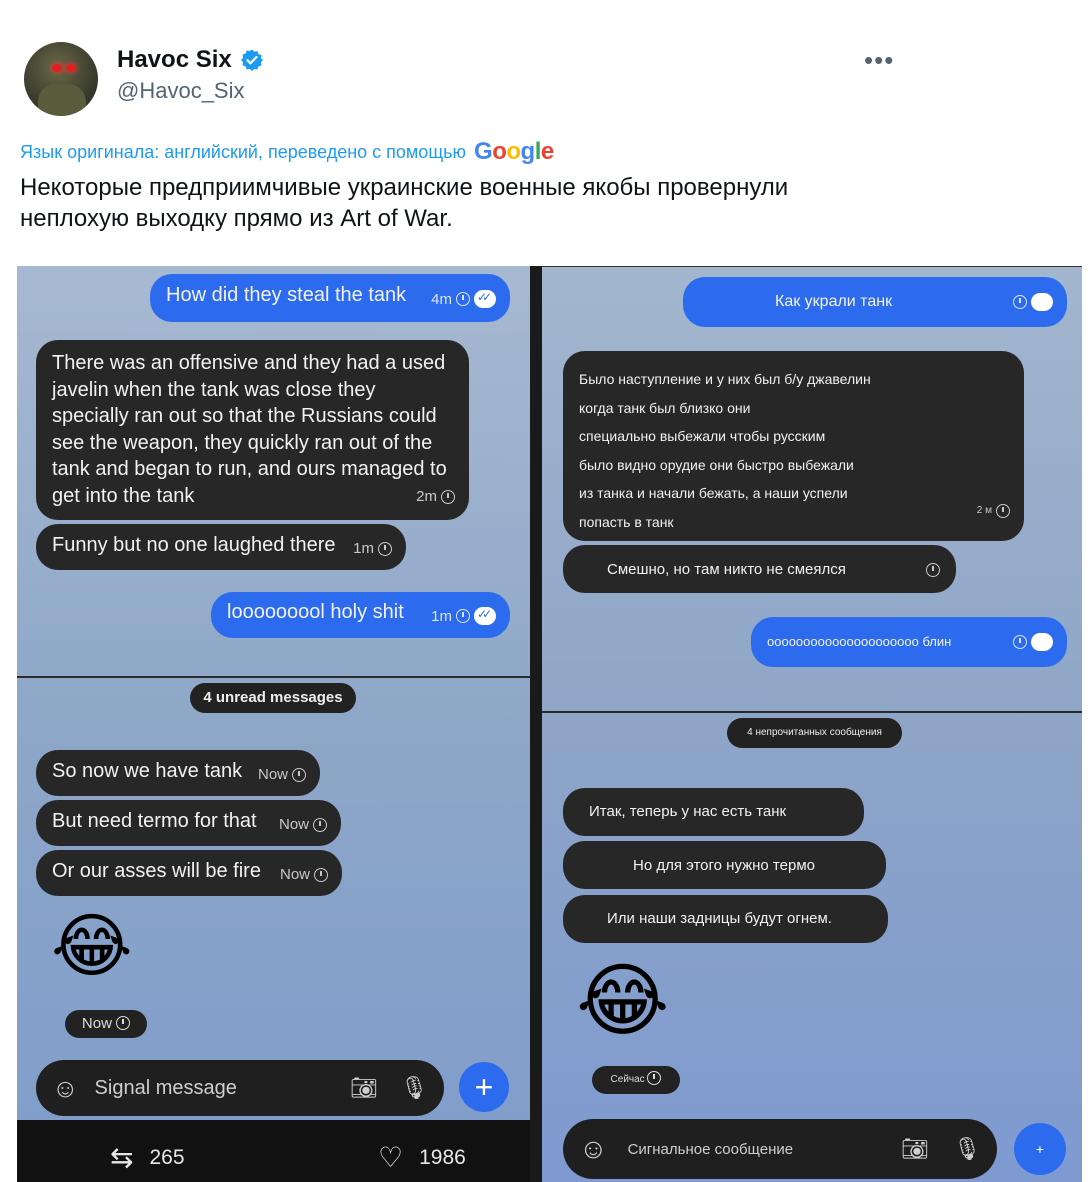  What do you see at coordinates (879, 60) in the screenshot?
I see `more-options-icon: •••` at bounding box center [879, 60].